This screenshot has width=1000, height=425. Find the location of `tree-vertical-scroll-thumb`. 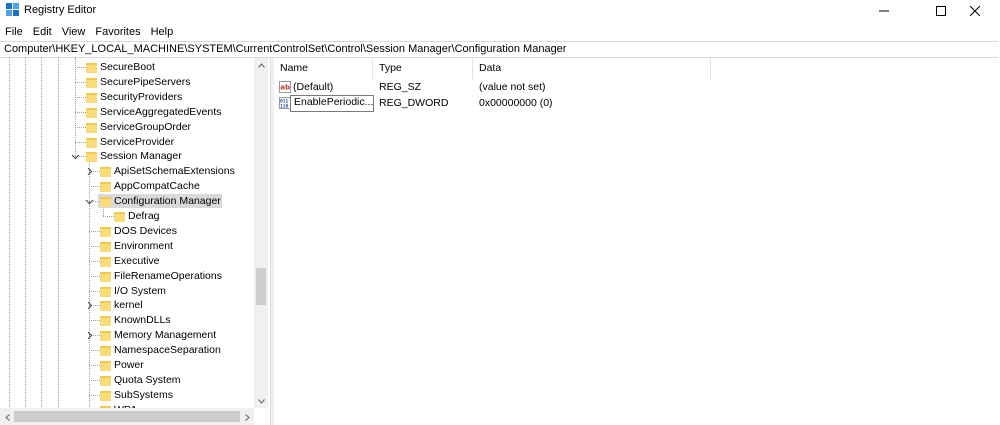

tree-vertical-scroll-thumb is located at coordinates (261, 286).